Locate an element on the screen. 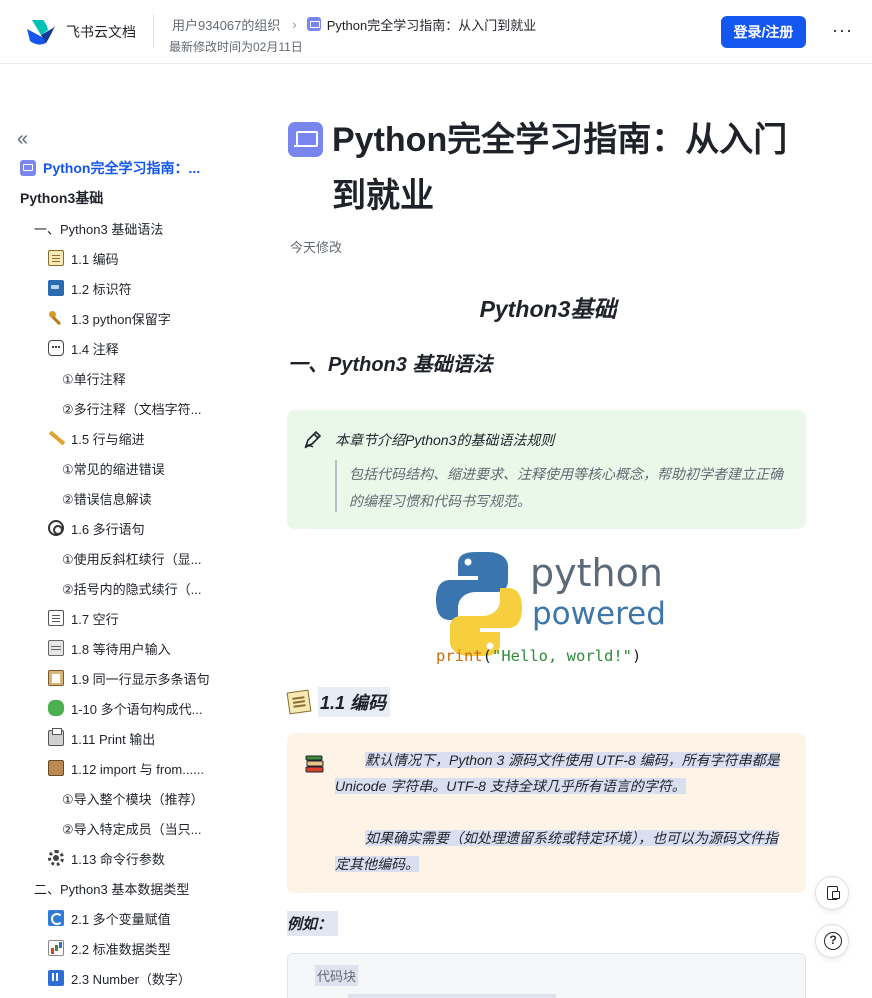  toc-item: 2.2 标准数据类型 is located at coordinates (146, 948).